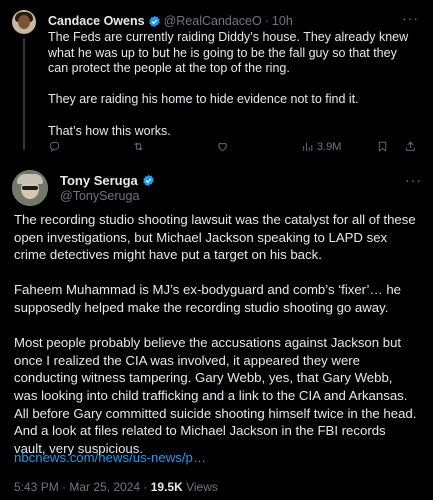  What do you see at coordinates (213, 21) in the screenshot?
I see `author-handle: @RealCandaceO` at bounding box center [213, 21].